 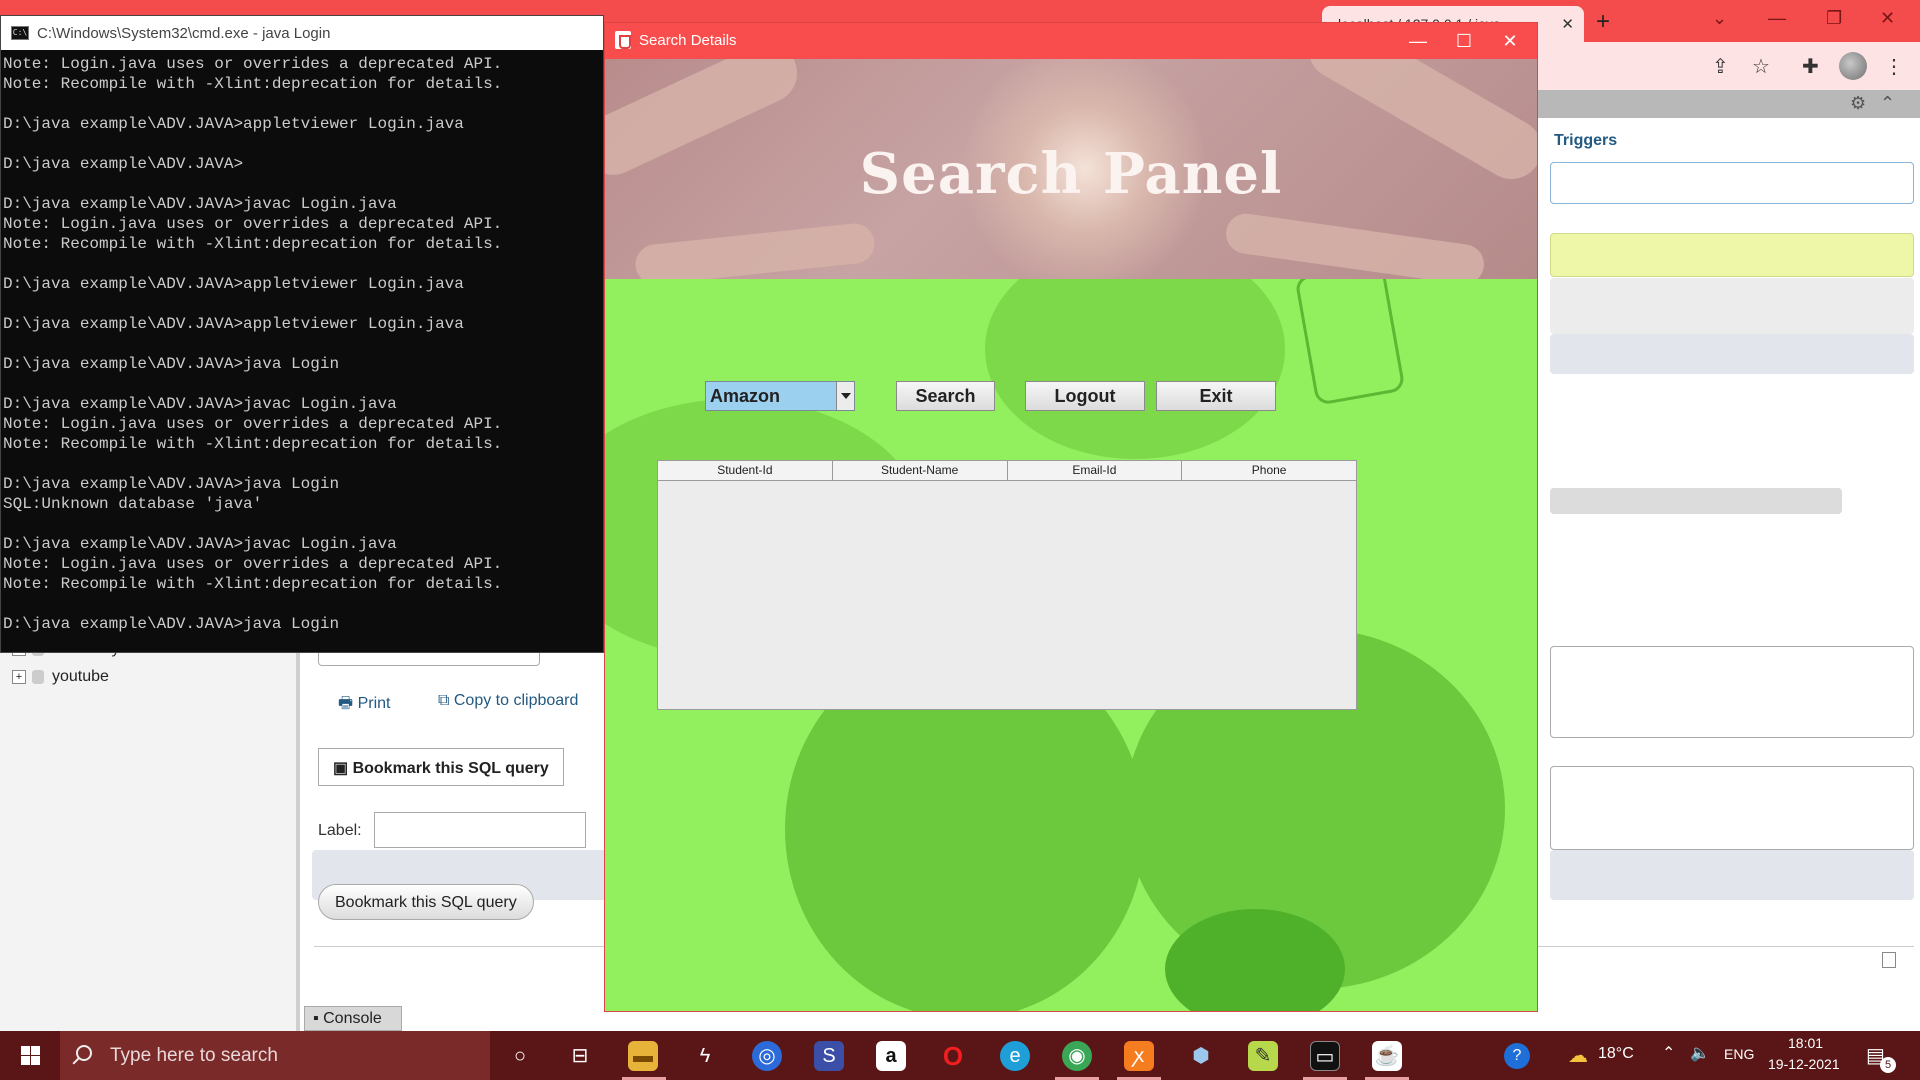 I want to click on file-explorer-icon: ▬, so click(x=643, y=1056).